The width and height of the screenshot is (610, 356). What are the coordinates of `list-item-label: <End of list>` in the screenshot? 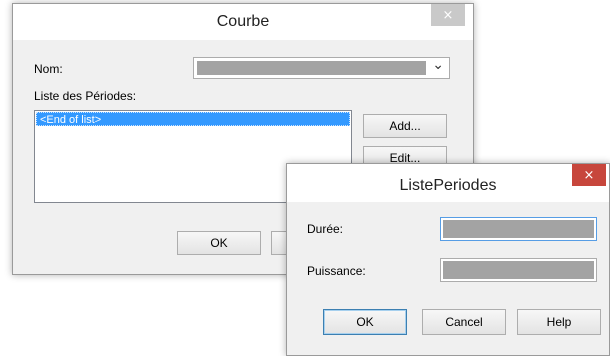 It's located at (71, 120).